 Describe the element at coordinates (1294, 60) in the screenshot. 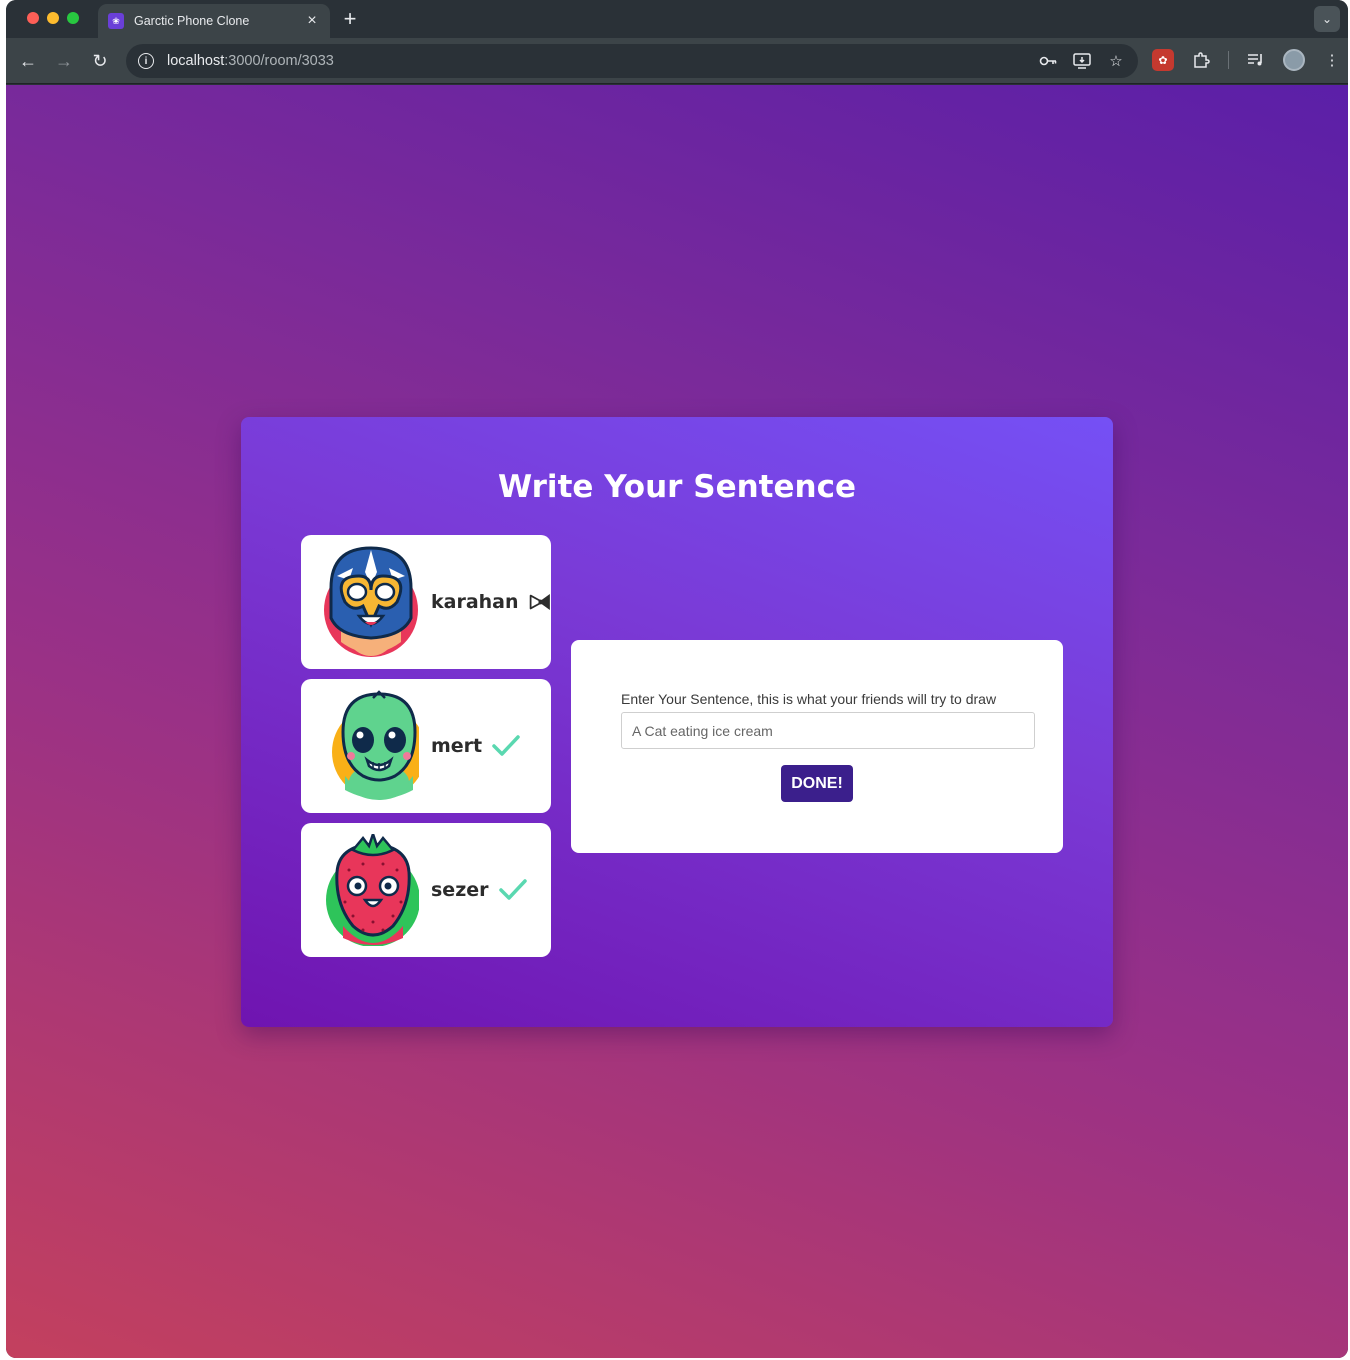

I see `profile-avatar-icon` at that location.